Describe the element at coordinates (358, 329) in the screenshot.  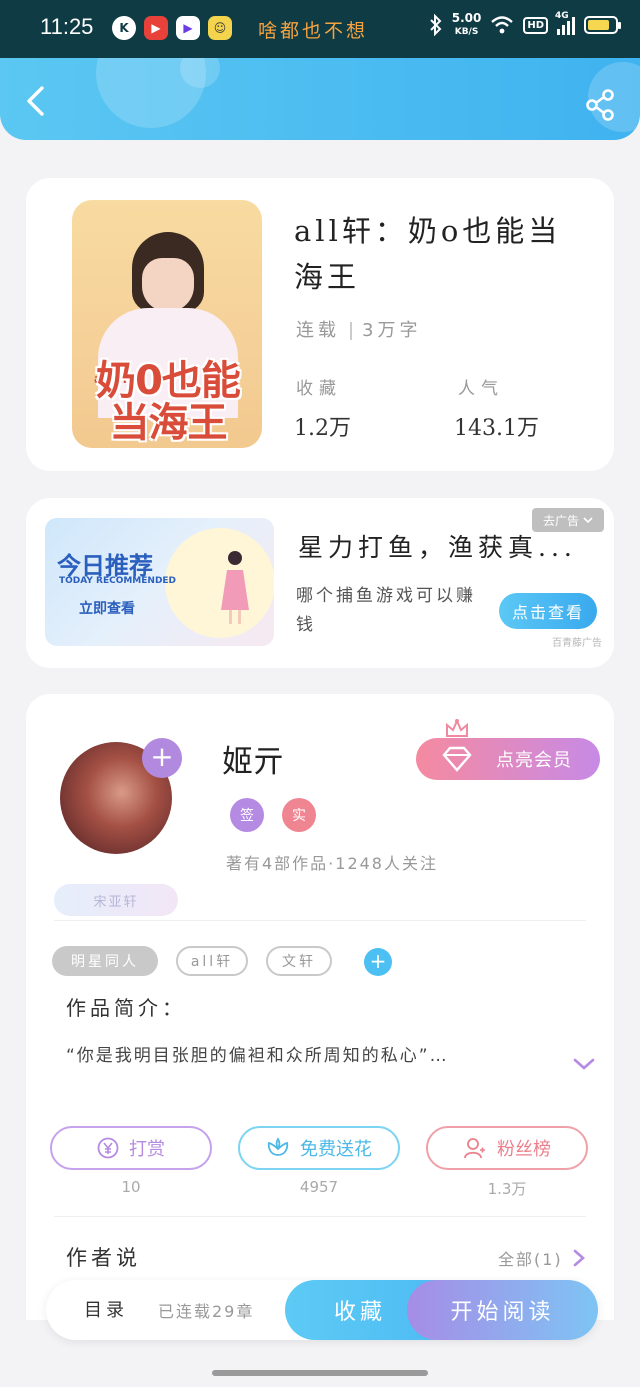
I see `book-status-line: 连载 3万字` at that location.